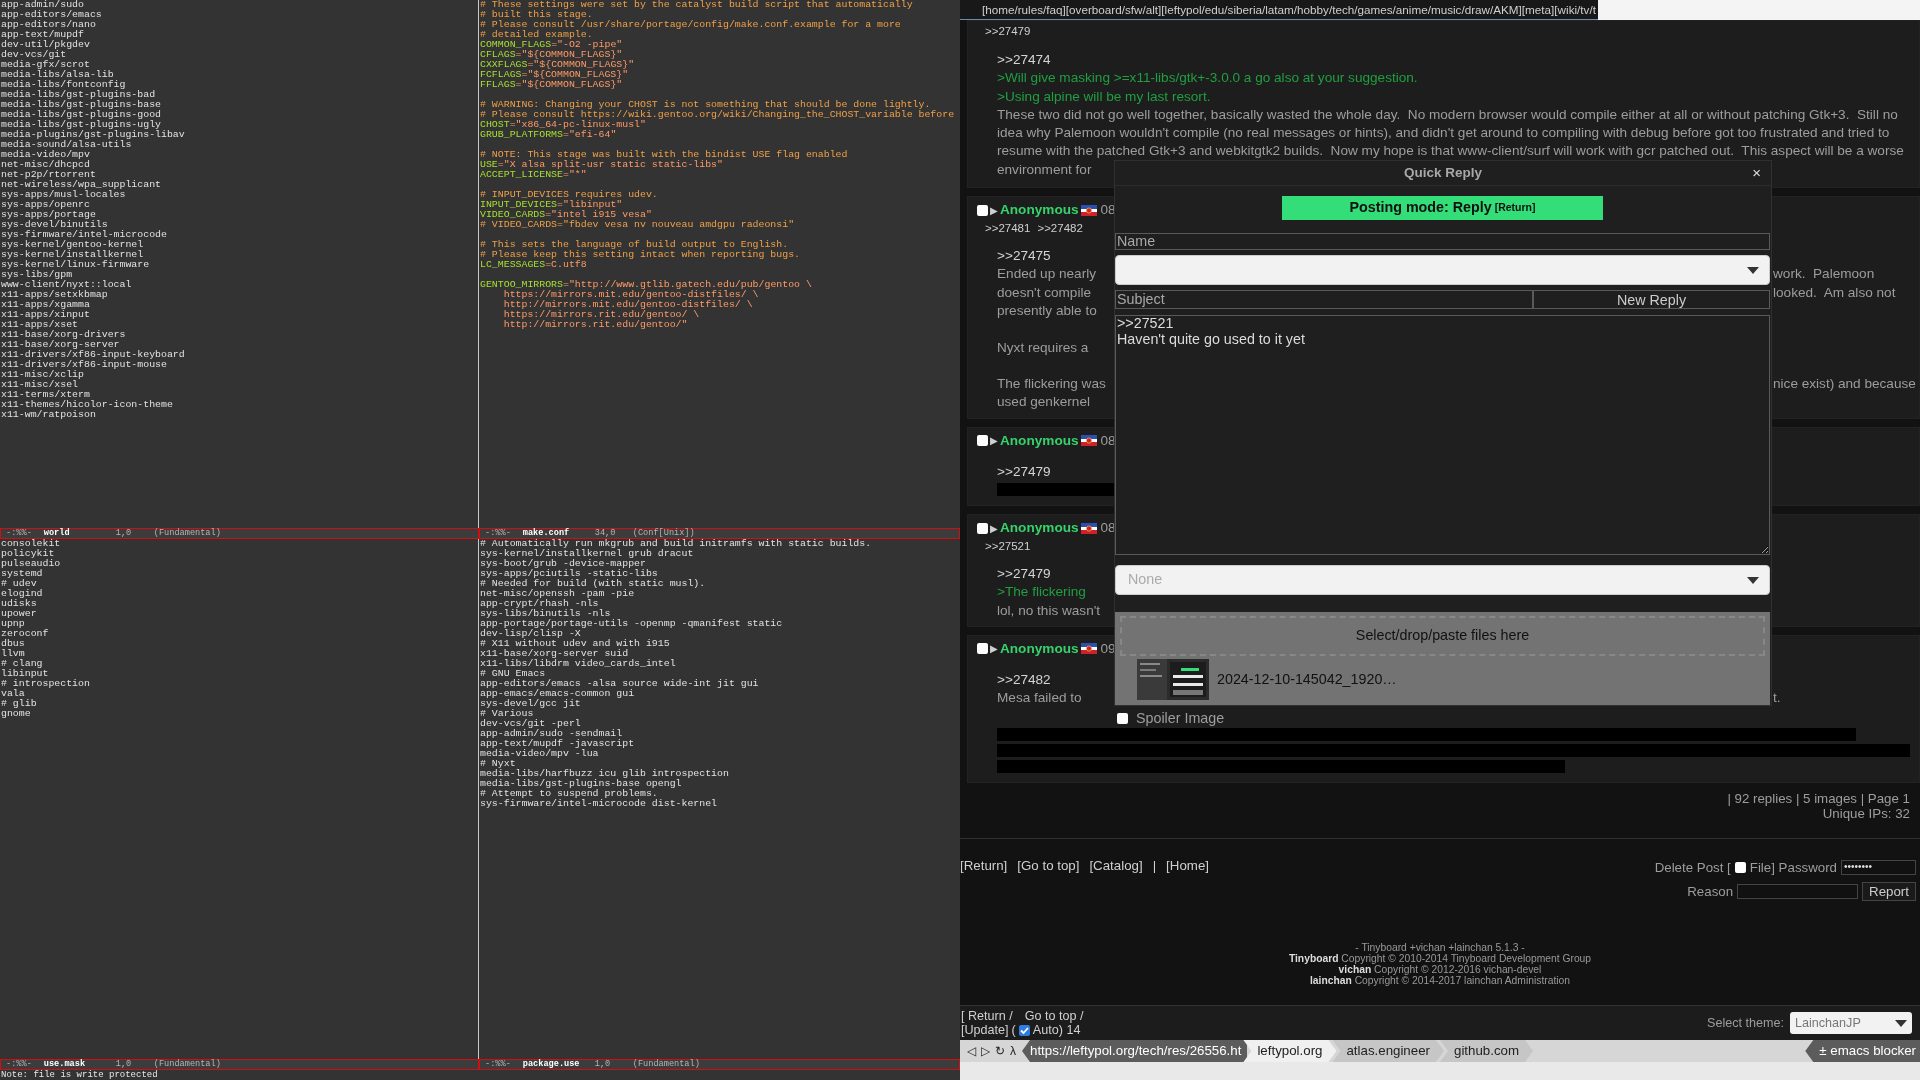  Describe the element at coordinates (1116, 879) in the screenshot. I see `nav-link: [Catalog]` at that location.